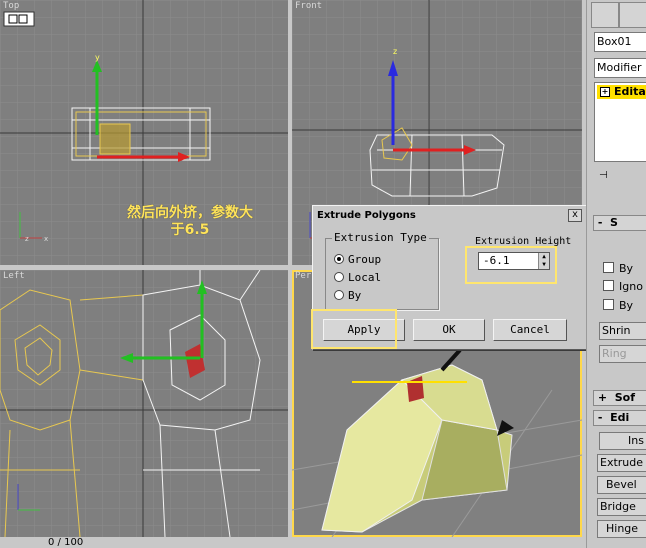 The height and width of the screenshot is (548, 646). Describe the element at coordinates (309, 6) in the screenshot. I see `viewport-label-front: Front` at that location.